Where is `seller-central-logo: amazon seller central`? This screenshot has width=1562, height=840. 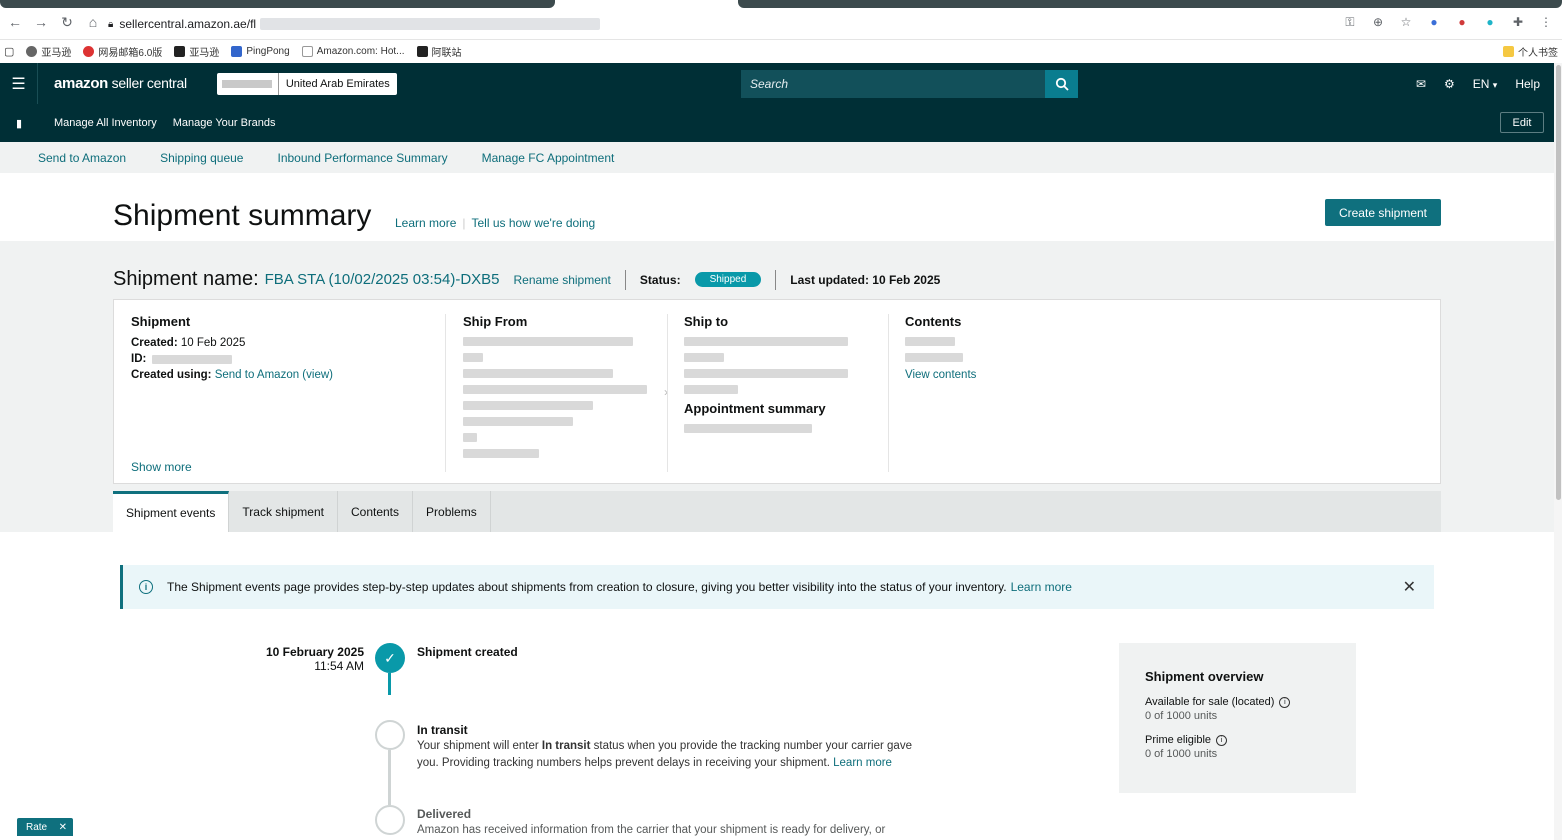
seller-central-logo: amazon seller central is located at coordinates (120, 83).